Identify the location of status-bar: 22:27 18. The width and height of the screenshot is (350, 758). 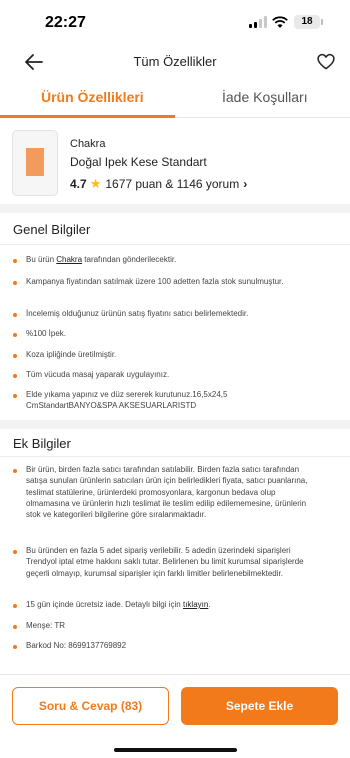
(175, 22).